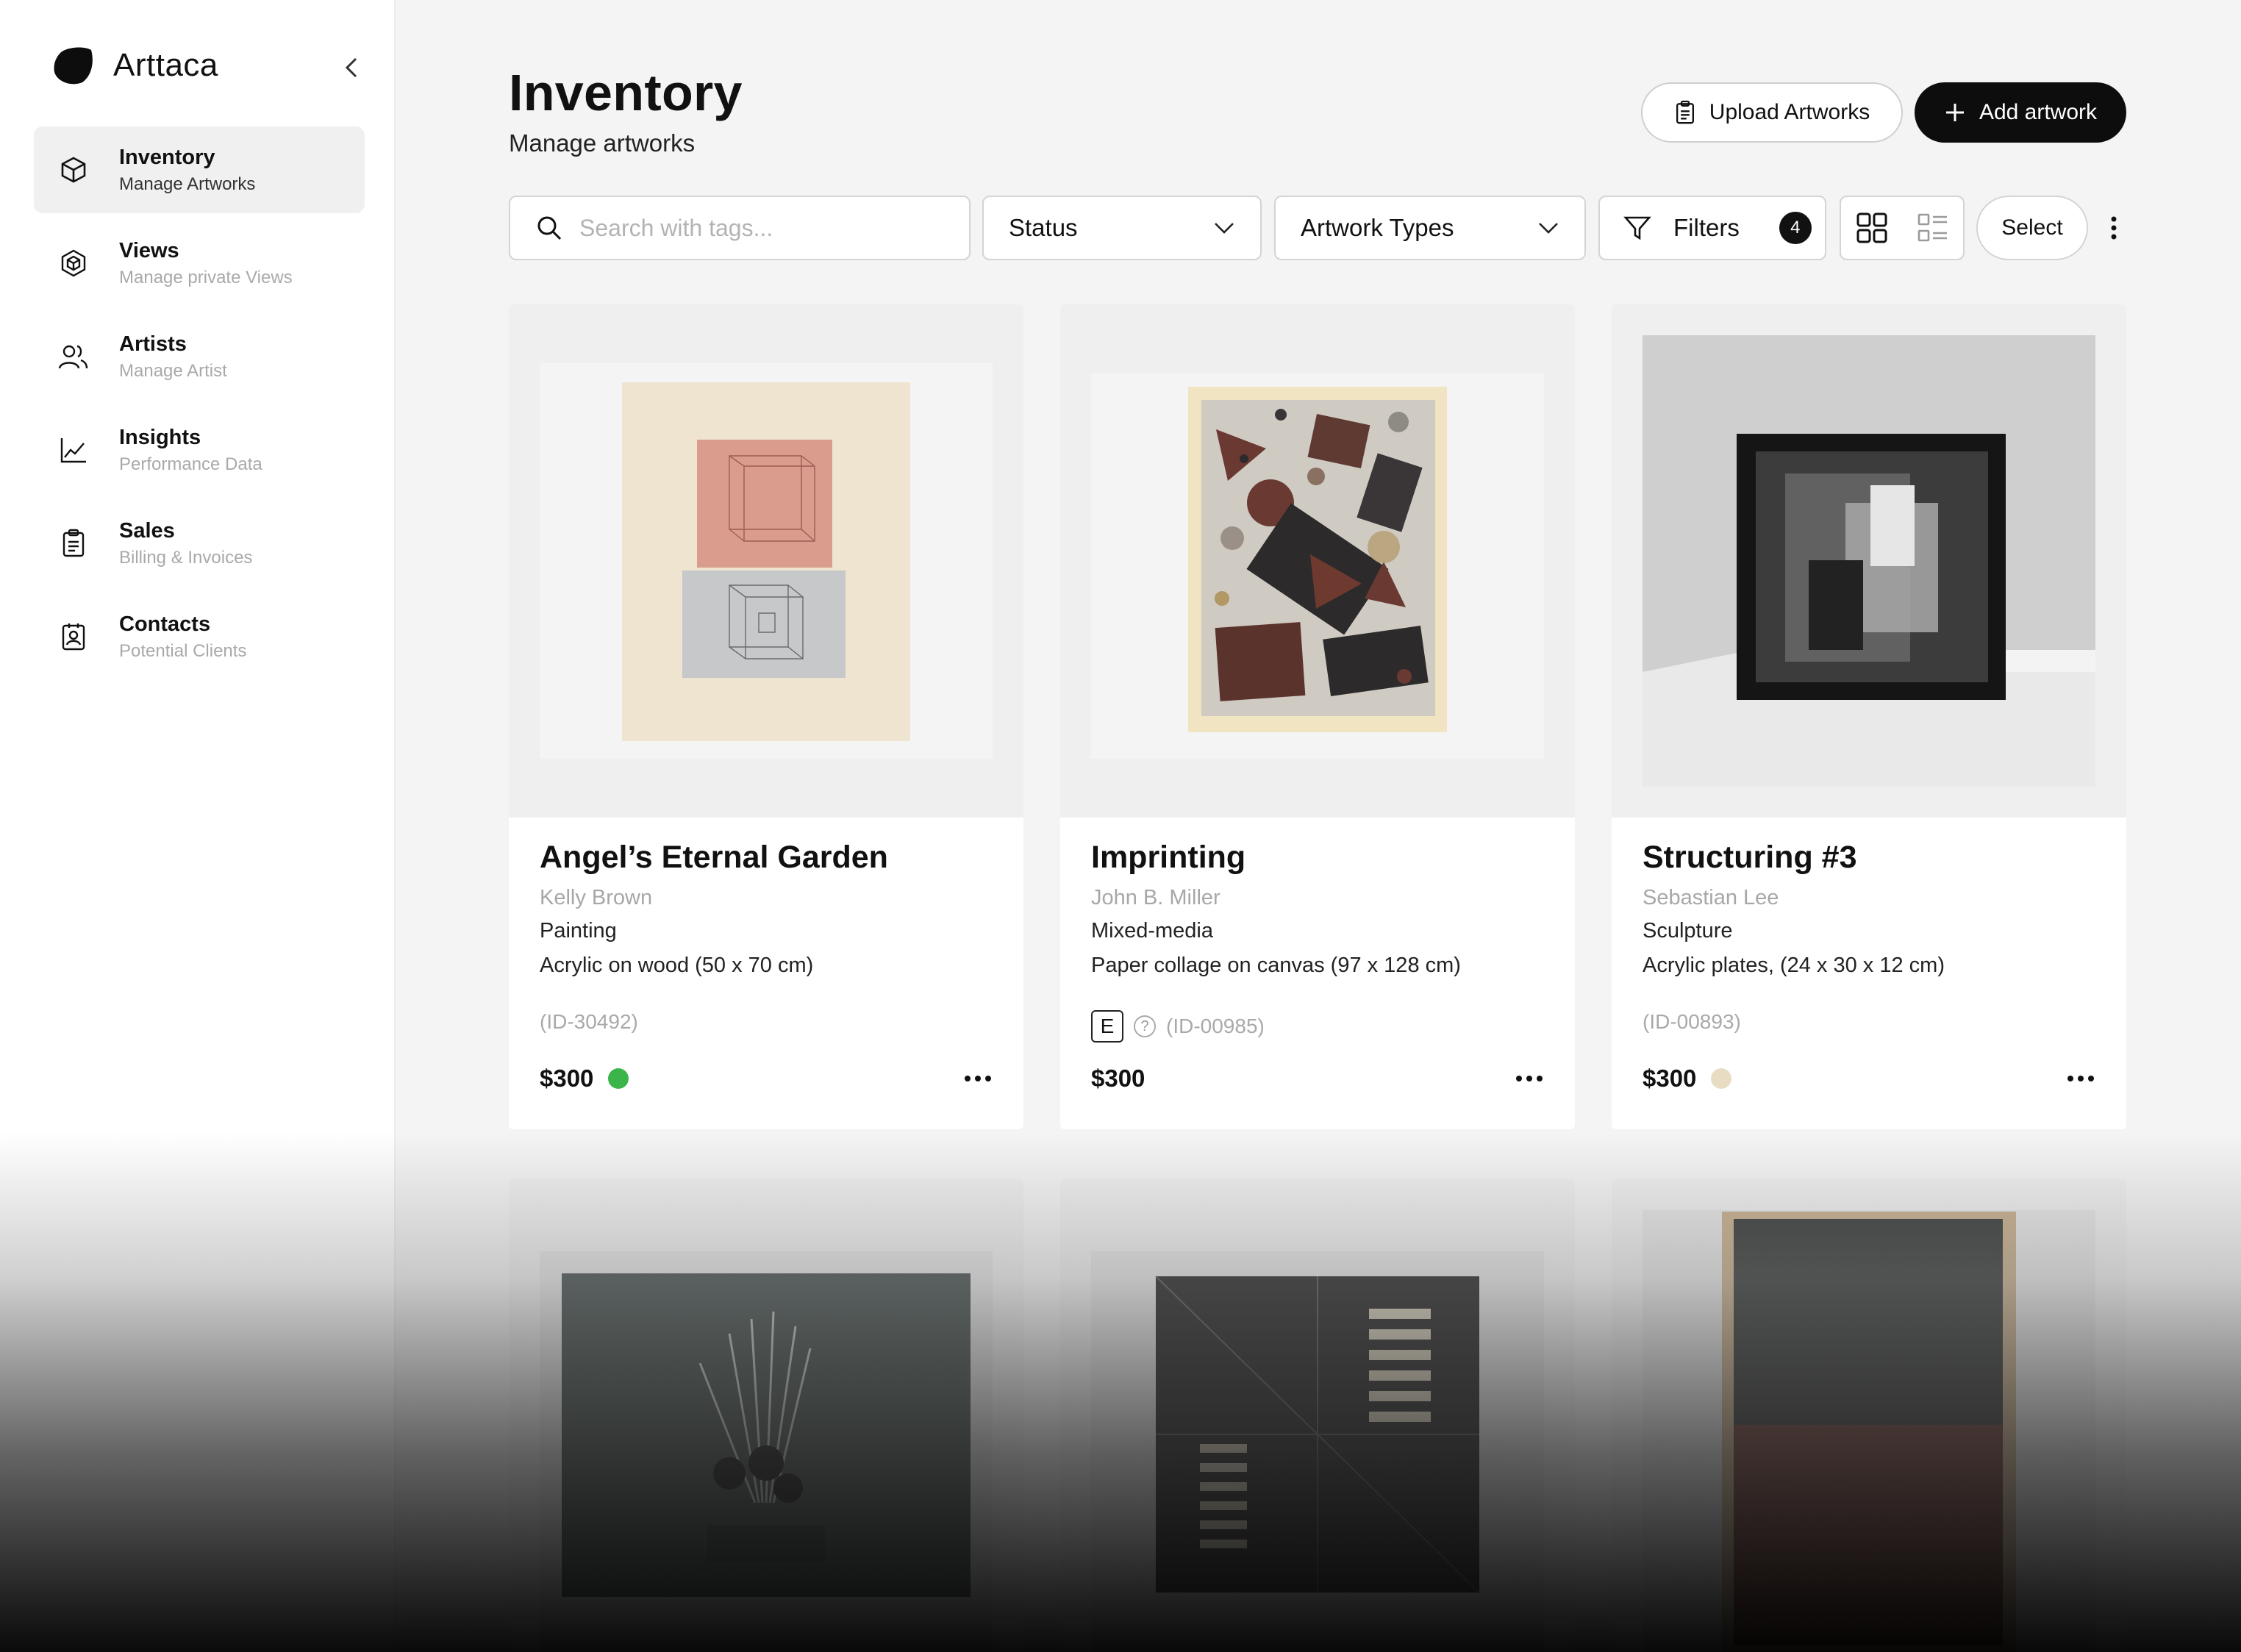 The image size is (2241, 1652). Describe the element at coordinates (1122, 228) in the screenshot. I see `status-dropdown: Status` at that location.